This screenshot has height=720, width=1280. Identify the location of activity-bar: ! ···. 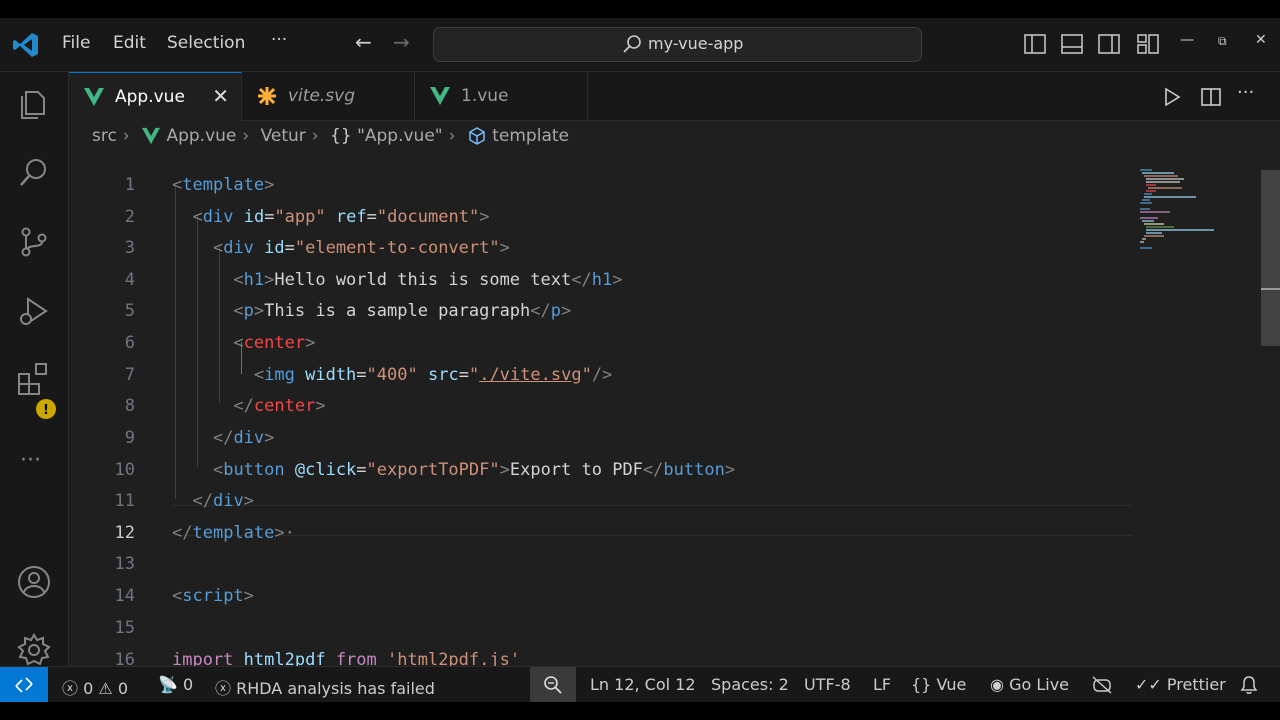
(34, 369).